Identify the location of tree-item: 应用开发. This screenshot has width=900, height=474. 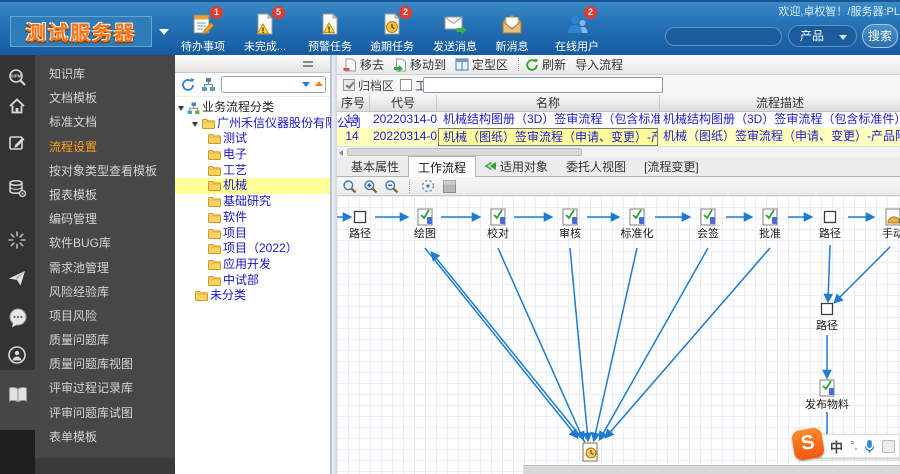
(252, 265).